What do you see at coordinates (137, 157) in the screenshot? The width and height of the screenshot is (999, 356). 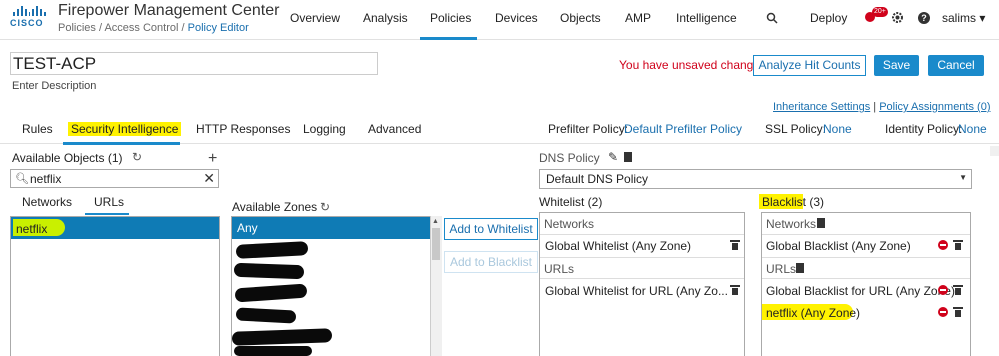 I see `refresh-objects-icon: ↻` at bounding box center [137, 157].